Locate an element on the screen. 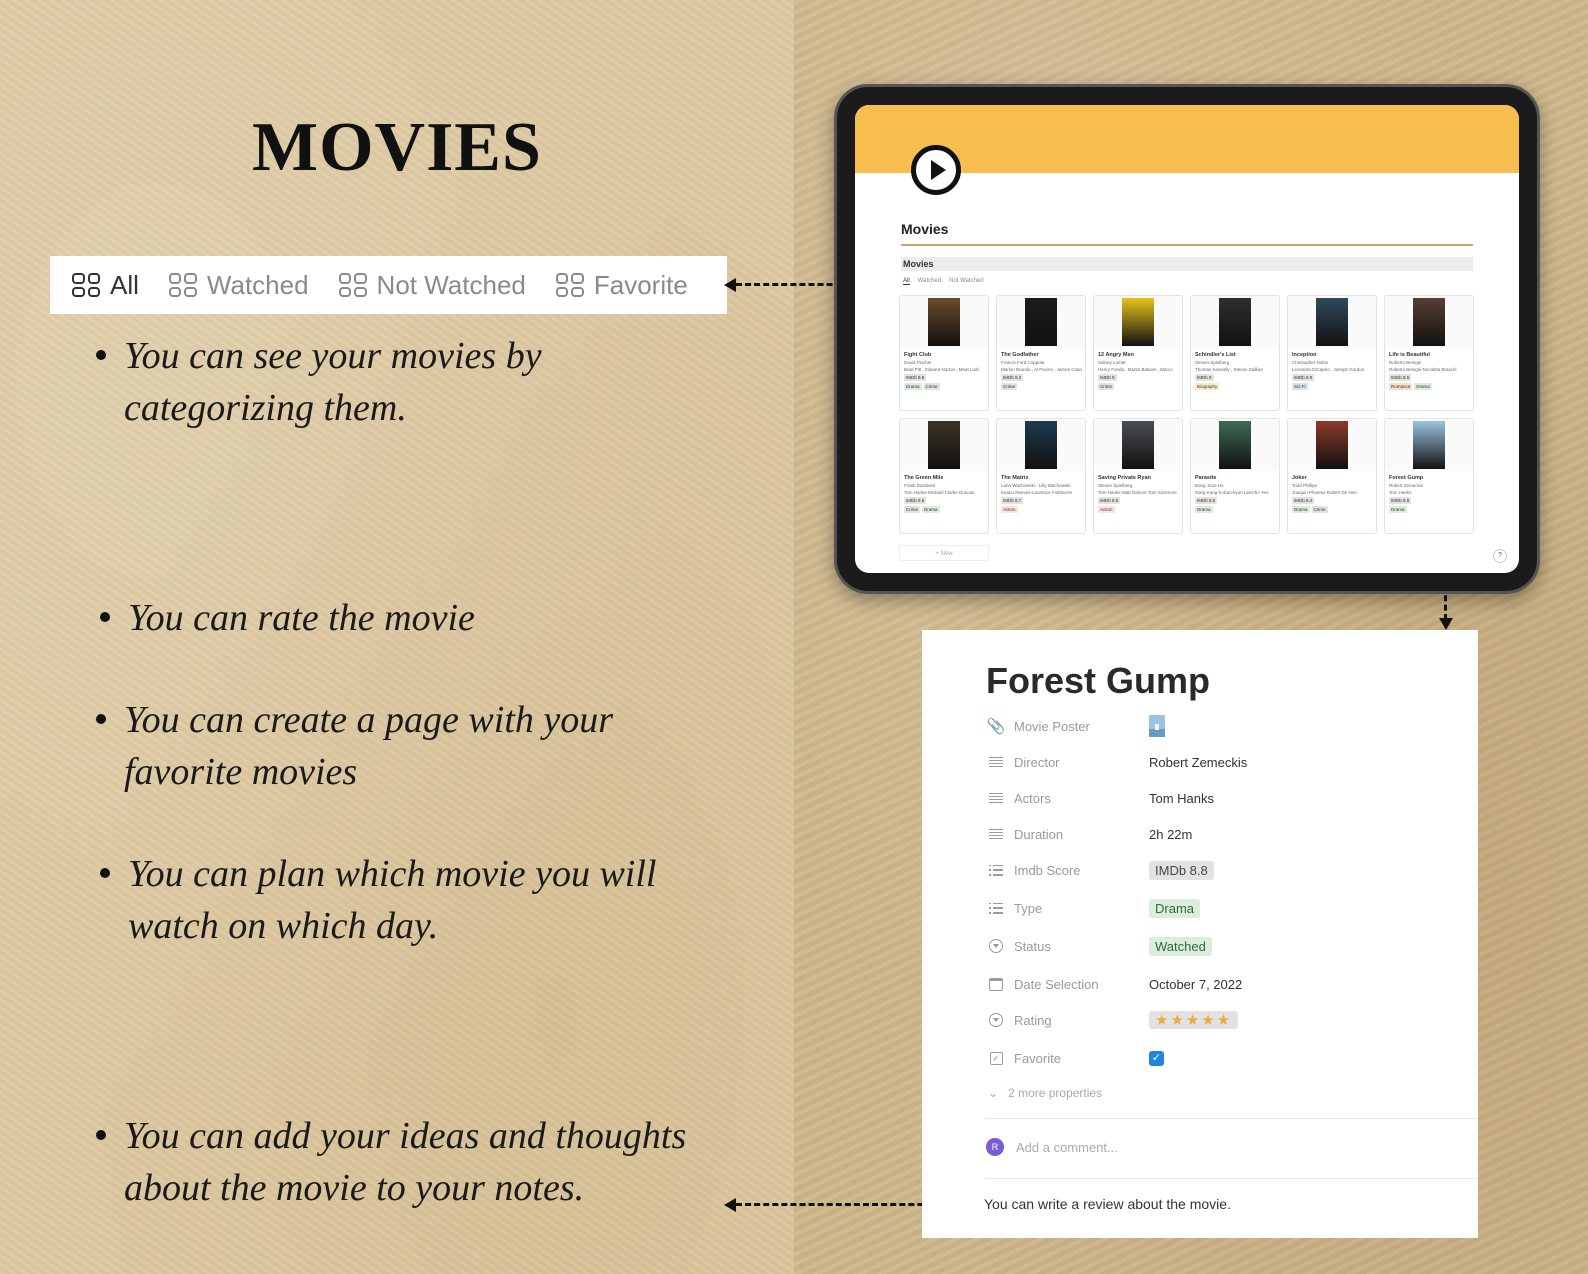  prop-value-duration: 2h 22m is located at coordinates (1170, 834).